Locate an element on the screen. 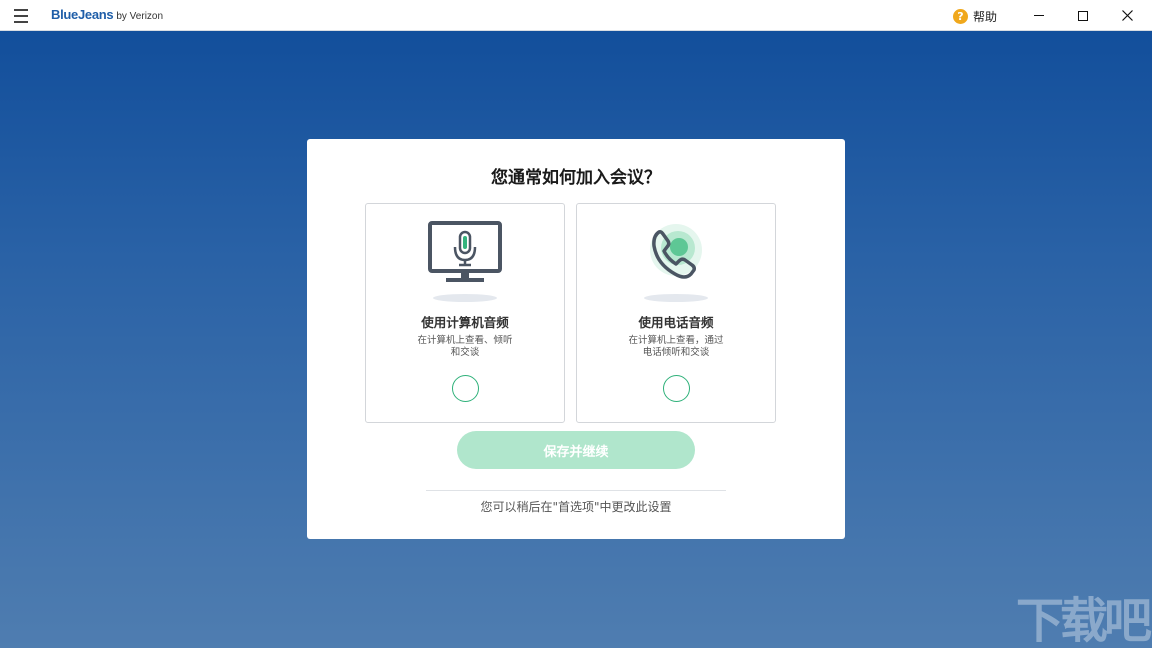 The height and width of the screenshot is (648, 1152). phone-audio-description: 在计算机上查看，通过 电话倾听和交谈 is located at coordinates (676, 347).